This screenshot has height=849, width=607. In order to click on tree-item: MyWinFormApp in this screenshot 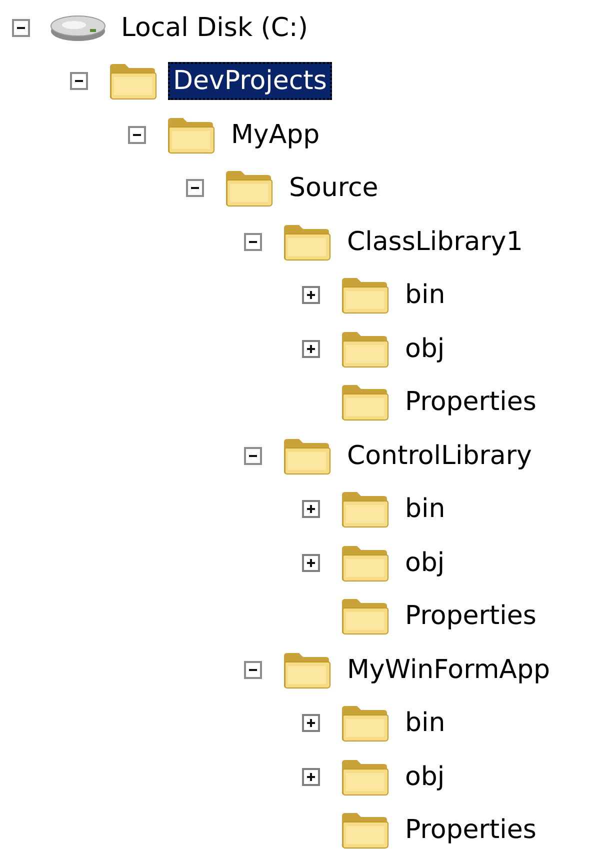, I will do `click(448, 669)`.